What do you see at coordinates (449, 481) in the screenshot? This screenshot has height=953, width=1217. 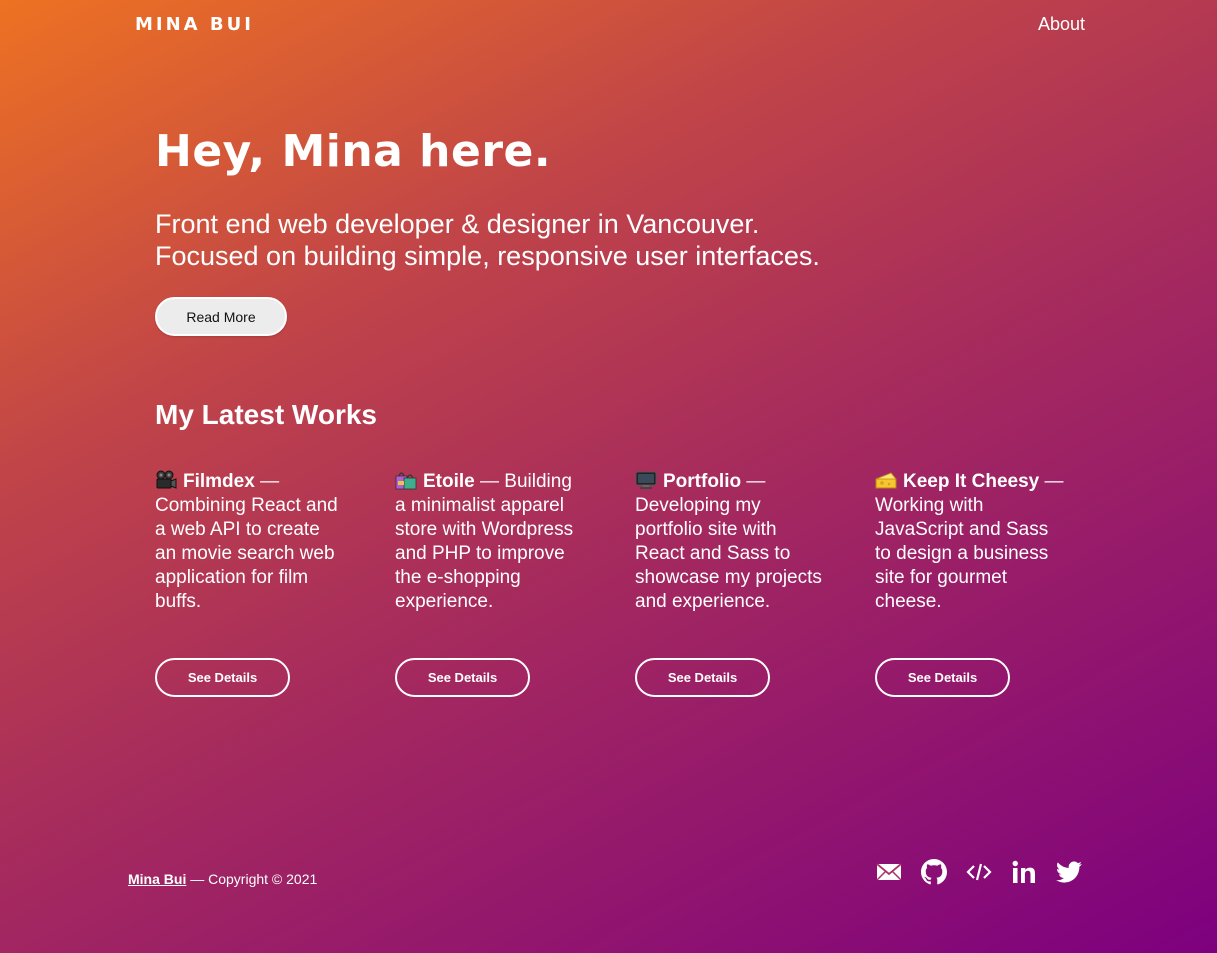 I see `work-card-title: Etoile` at bounding box center [449, 481].